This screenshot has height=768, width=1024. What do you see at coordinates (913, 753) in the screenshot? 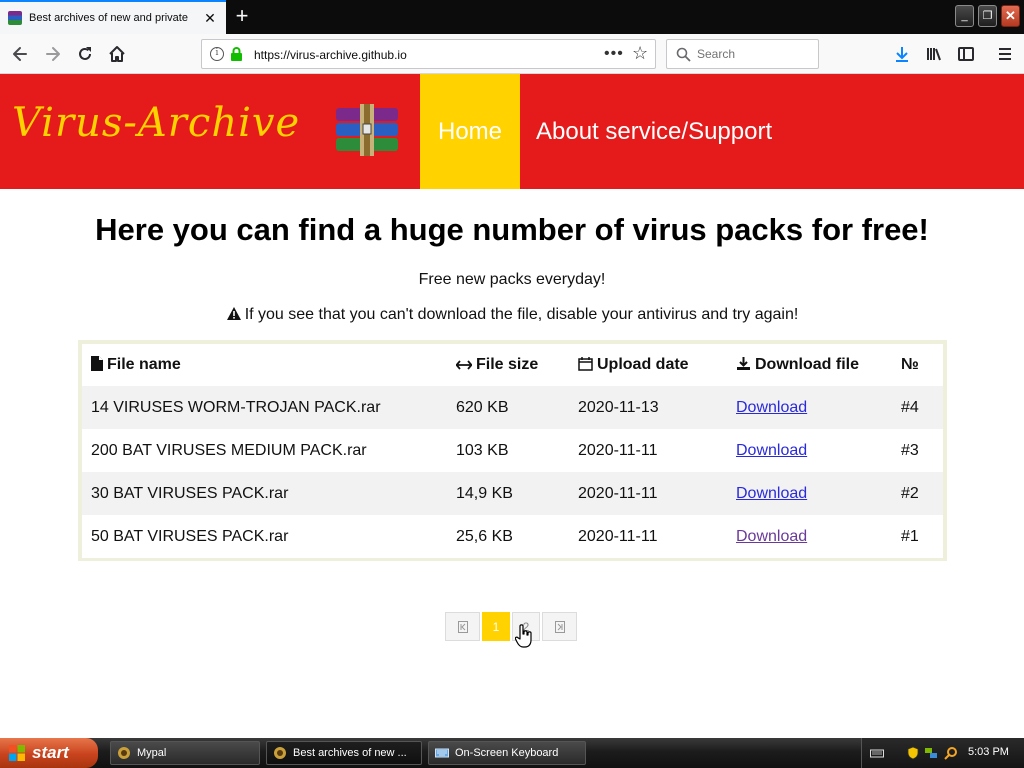
I see `security-shield-icon` at bounding box center [913, 753].